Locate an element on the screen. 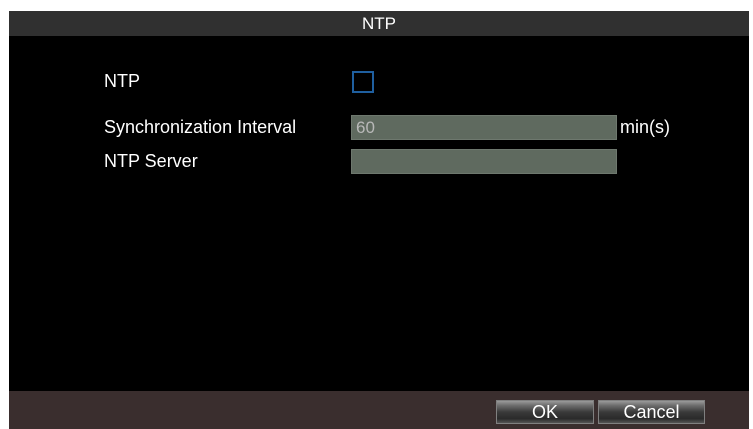 This screenshot has height=429, width=753. ntp-server-label: NTP Server is located at coordinates (151, 161).